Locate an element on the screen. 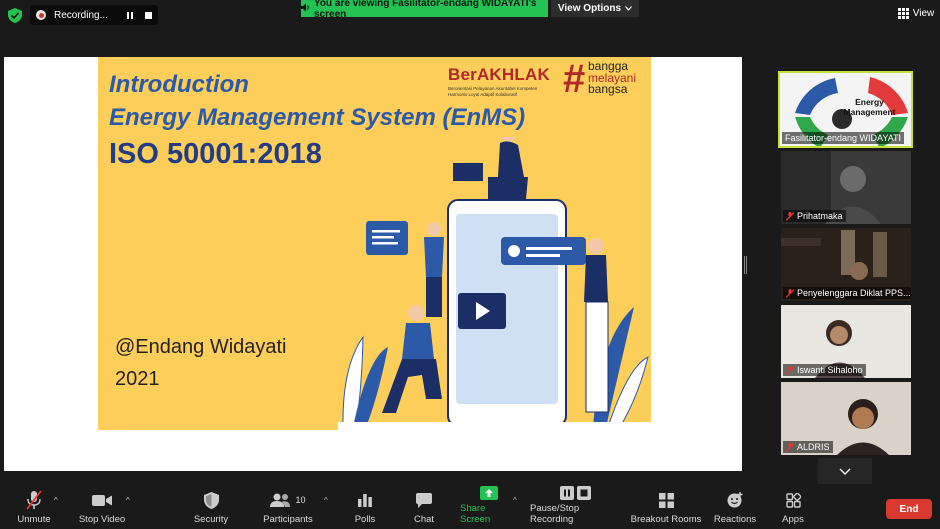 The image size is (940, 529). pause-stop-recording-icon is located at coordinates (576, 493).